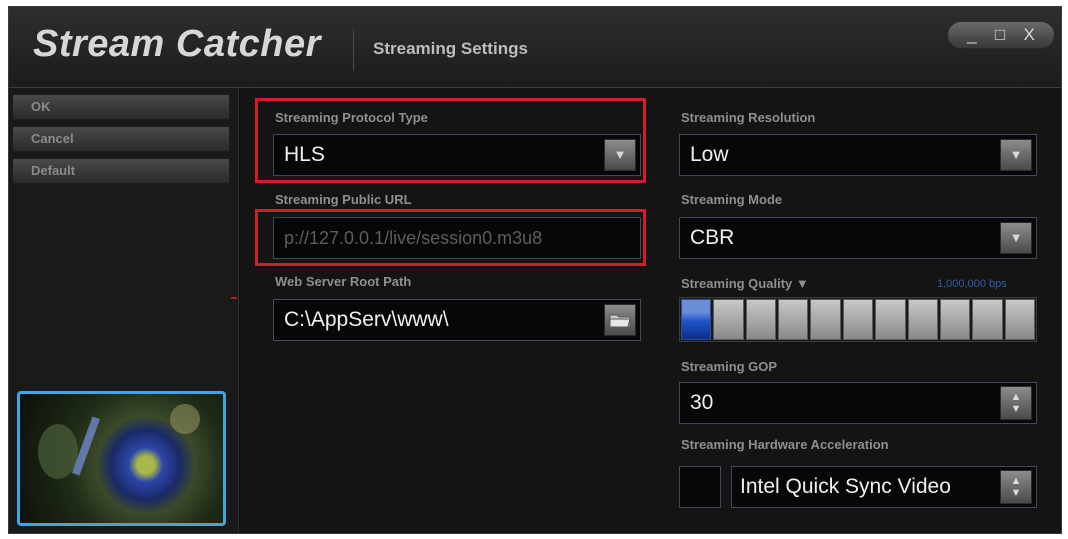 The height and width of the screenshot is (539, 1068). What do you see at coordinates (712, 237) in the screenshot?
I see `mode-value: CBR` at bounding box center [712, 237].